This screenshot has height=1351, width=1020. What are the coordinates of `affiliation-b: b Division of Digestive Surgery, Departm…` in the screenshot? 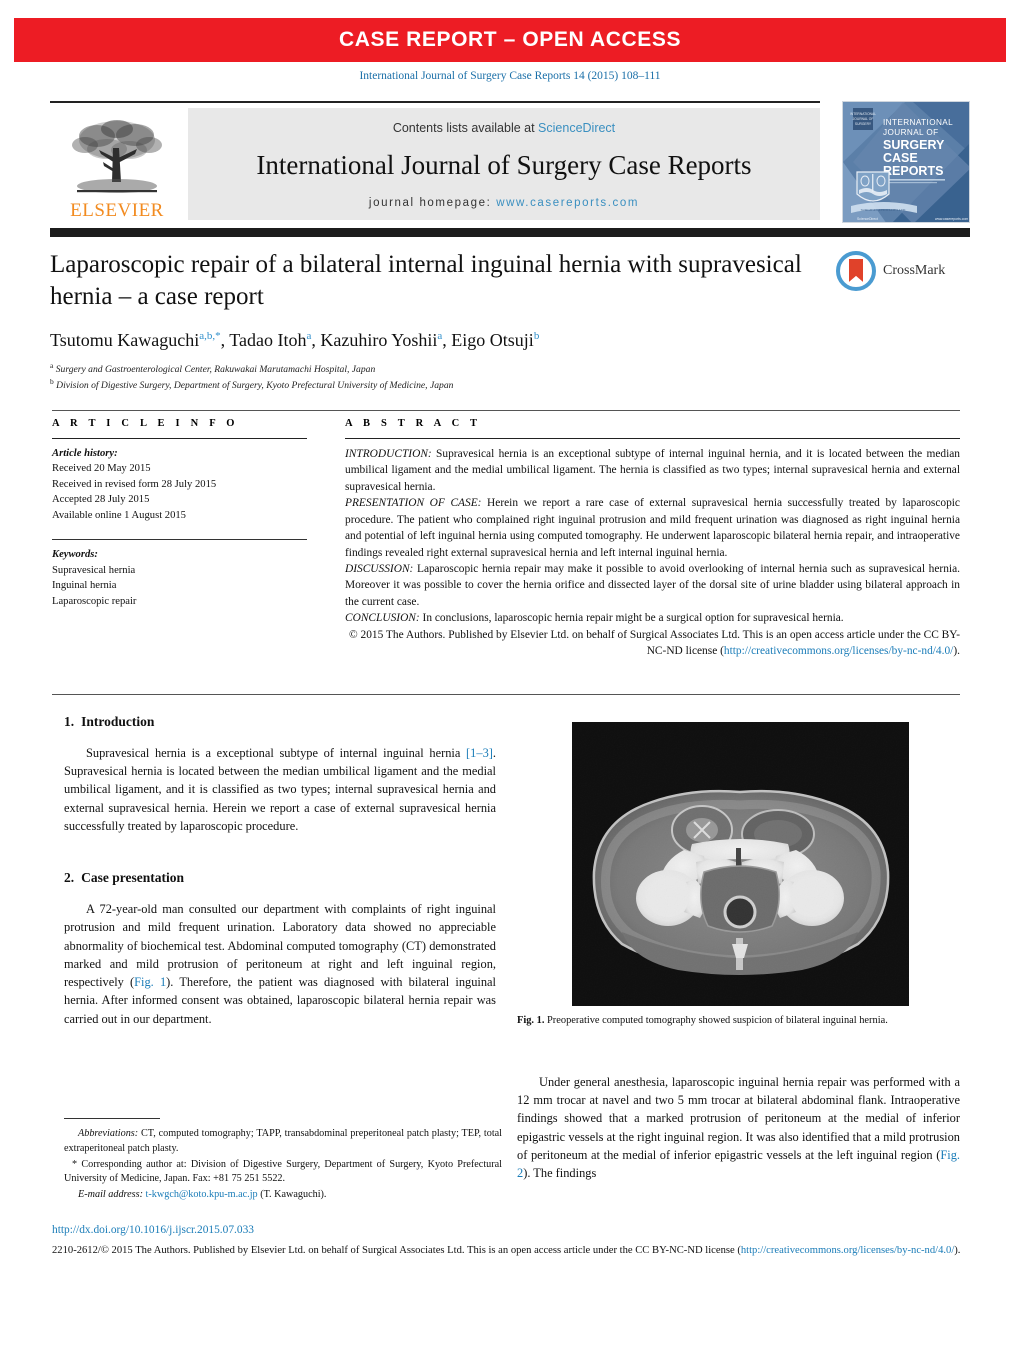 It's located at (252, 383).